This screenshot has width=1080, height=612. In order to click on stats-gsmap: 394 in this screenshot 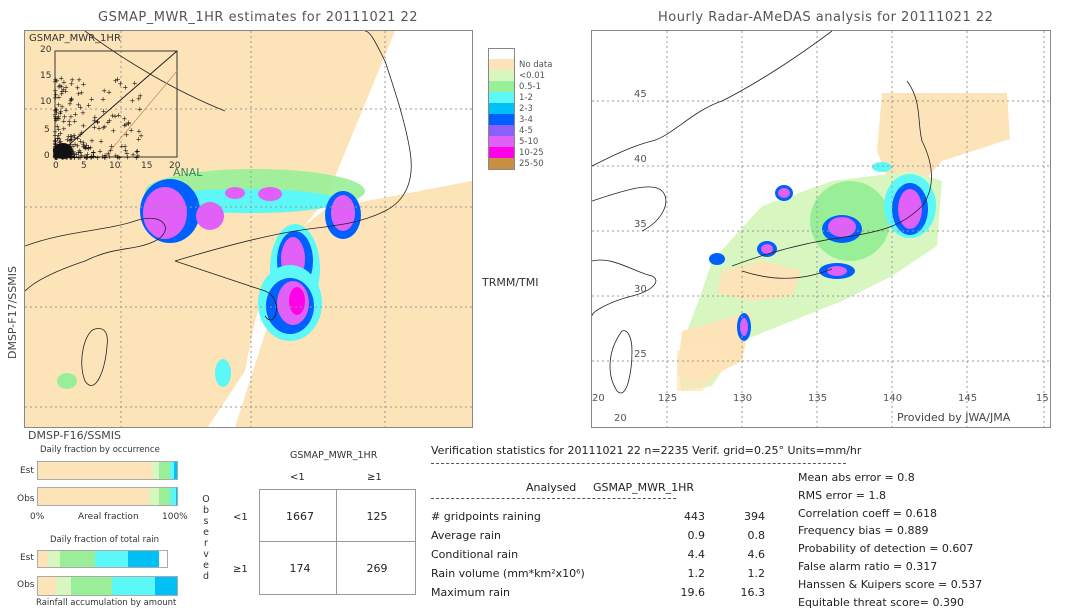, I will do `click(754, 516)`.